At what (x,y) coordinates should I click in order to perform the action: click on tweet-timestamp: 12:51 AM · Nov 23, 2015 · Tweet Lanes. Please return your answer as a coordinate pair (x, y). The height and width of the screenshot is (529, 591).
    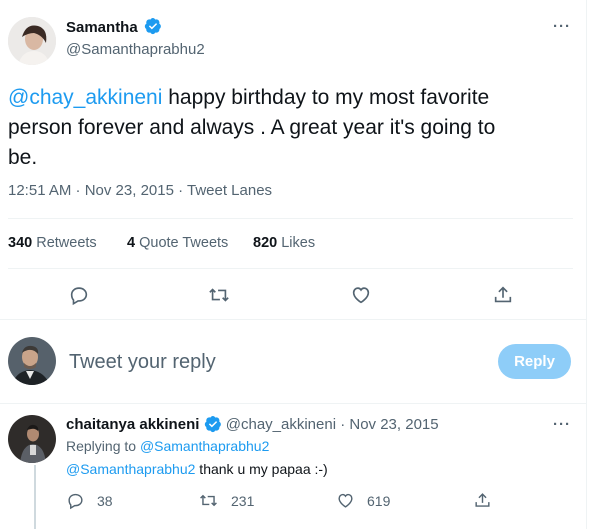
    Looking at the image, I should click on (140, 190).